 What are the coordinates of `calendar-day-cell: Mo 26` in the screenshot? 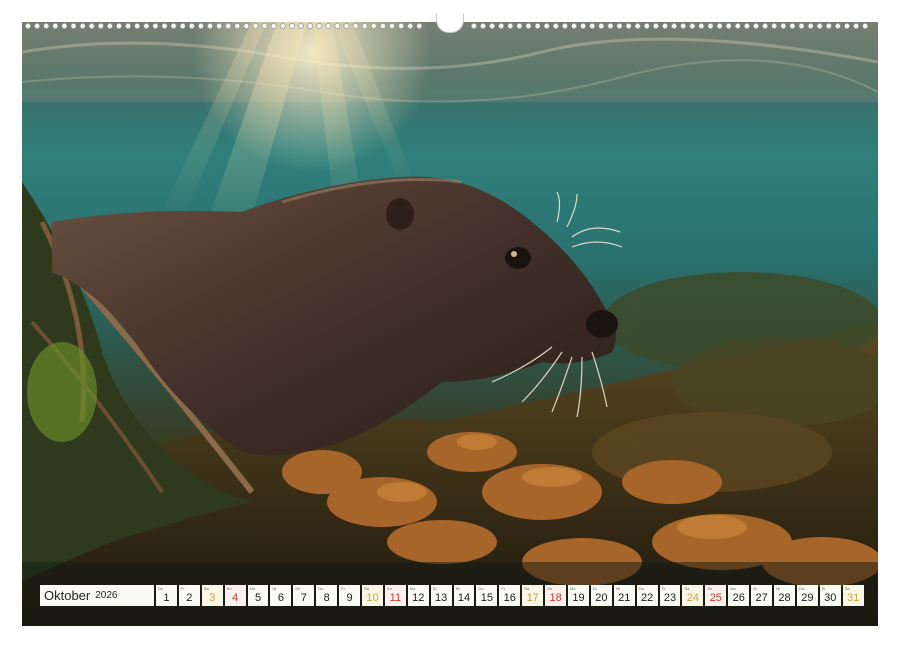 It's located at (739, 595).